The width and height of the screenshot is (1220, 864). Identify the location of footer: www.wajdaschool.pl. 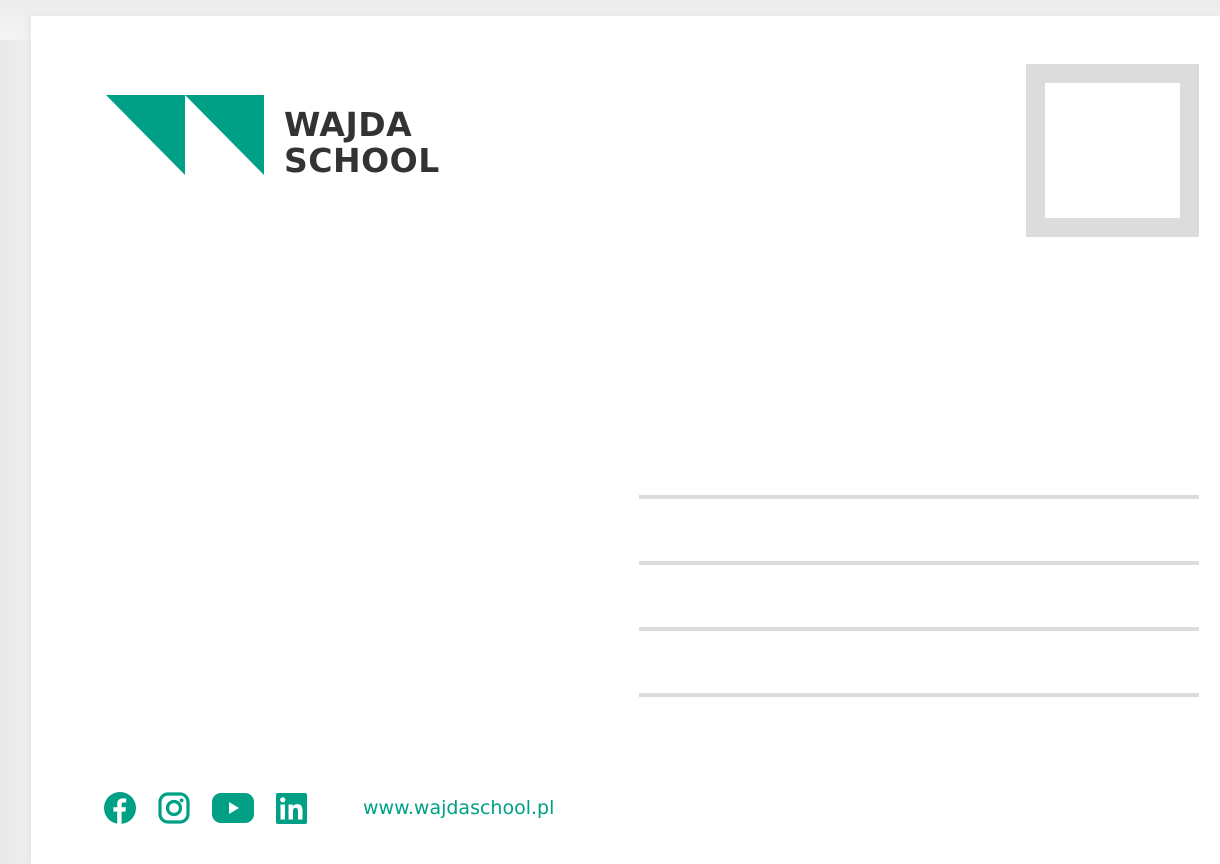
(329, 808).